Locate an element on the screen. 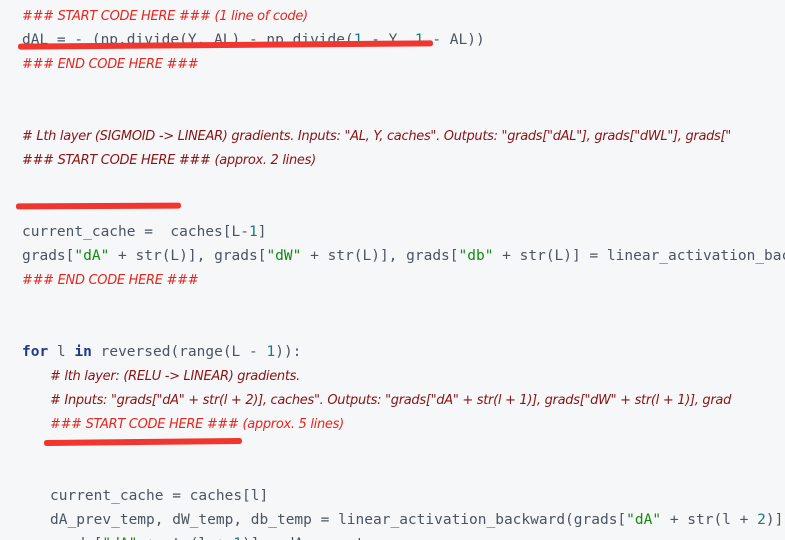 This screenshot has width=785, height=540. code-line: current_cache = caches[L-1] is located at coordinates (392, 232).